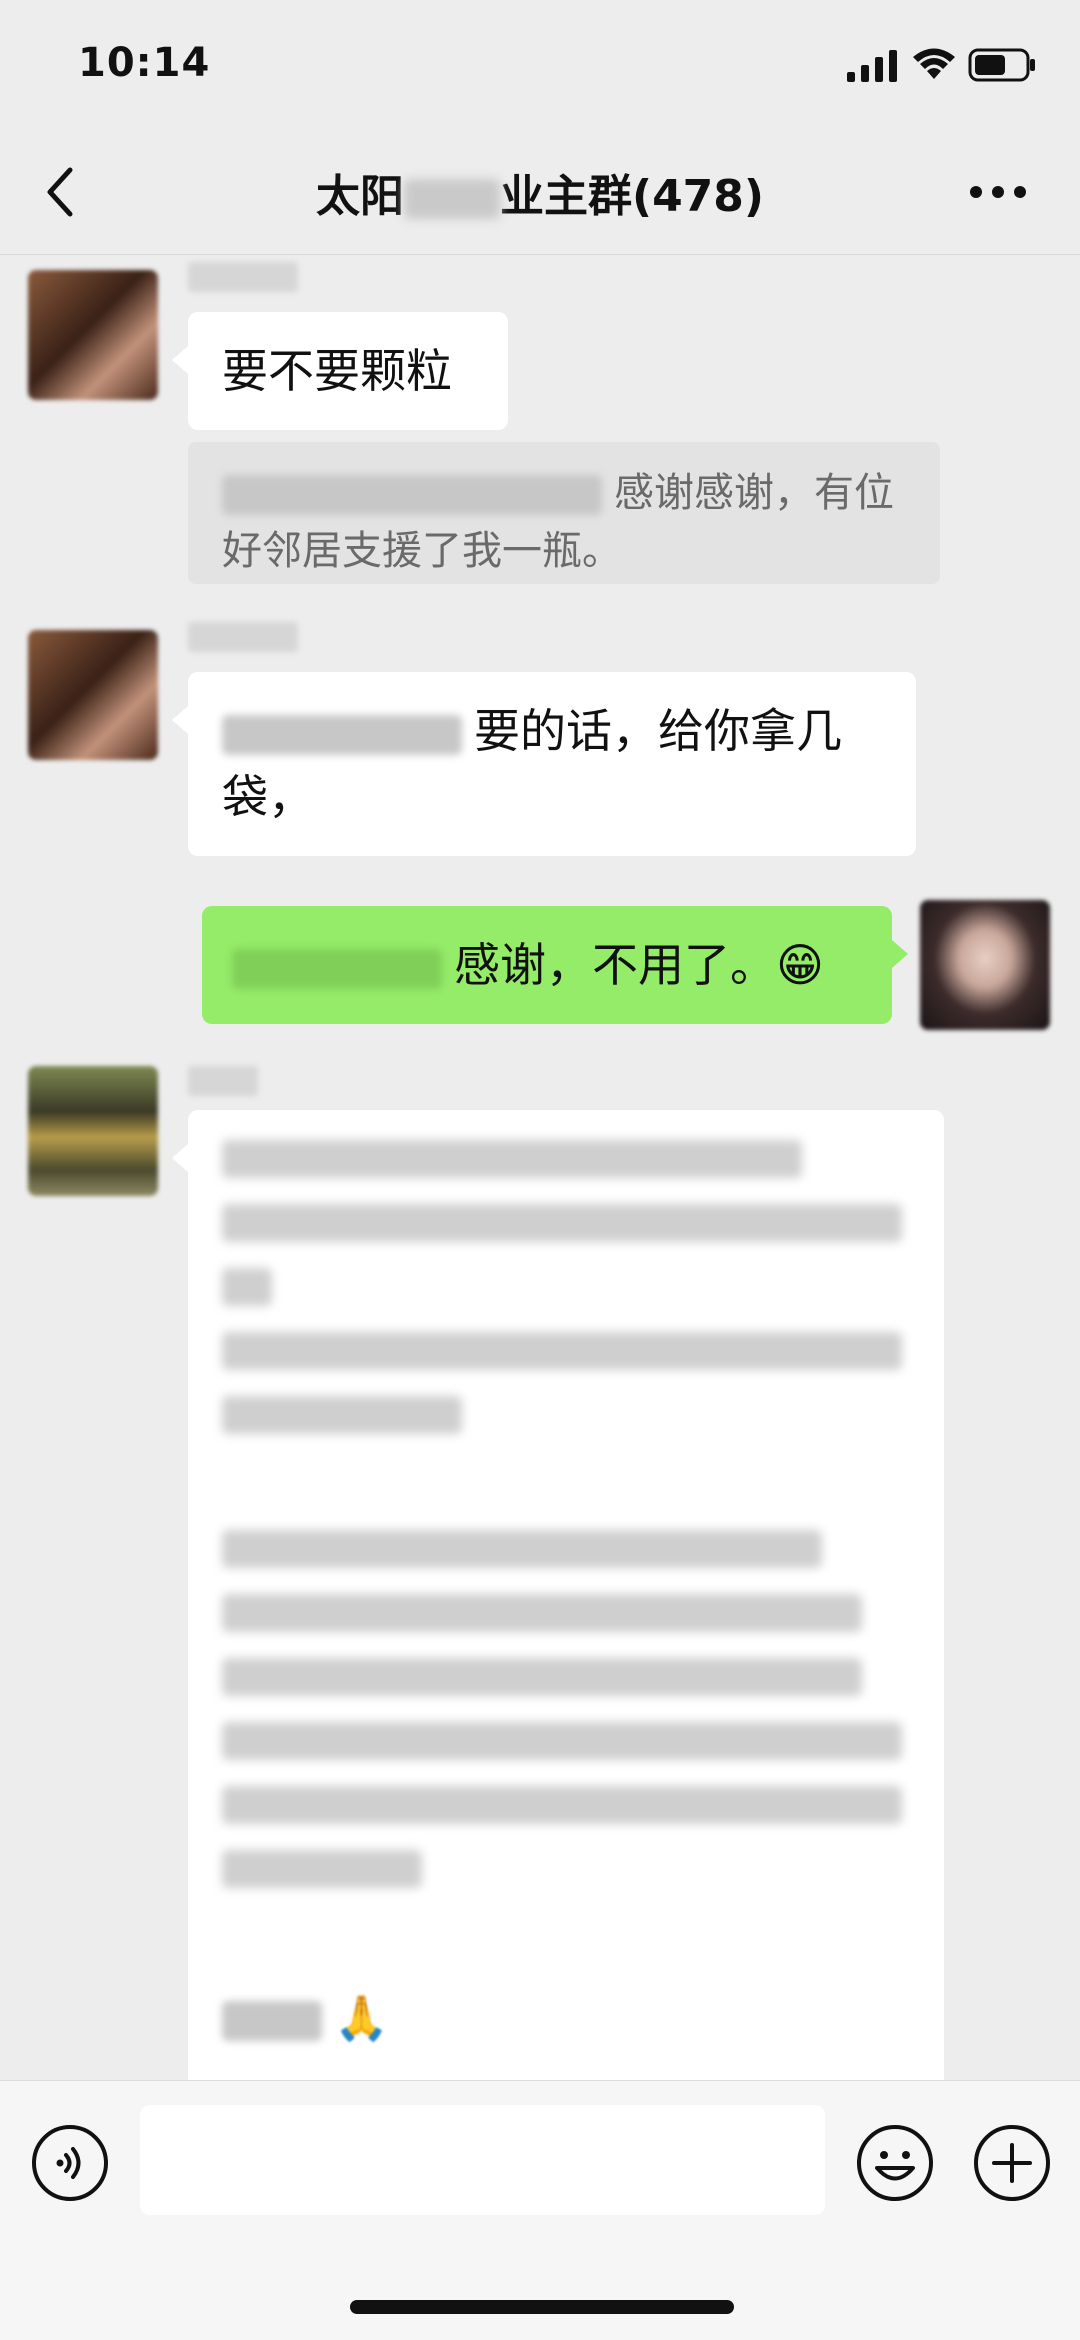 Image resolution: width=1080 pixels, height=2340 pixels. I want to click on quote-line-1: 感谢感谢，有位, so click(564, 493).